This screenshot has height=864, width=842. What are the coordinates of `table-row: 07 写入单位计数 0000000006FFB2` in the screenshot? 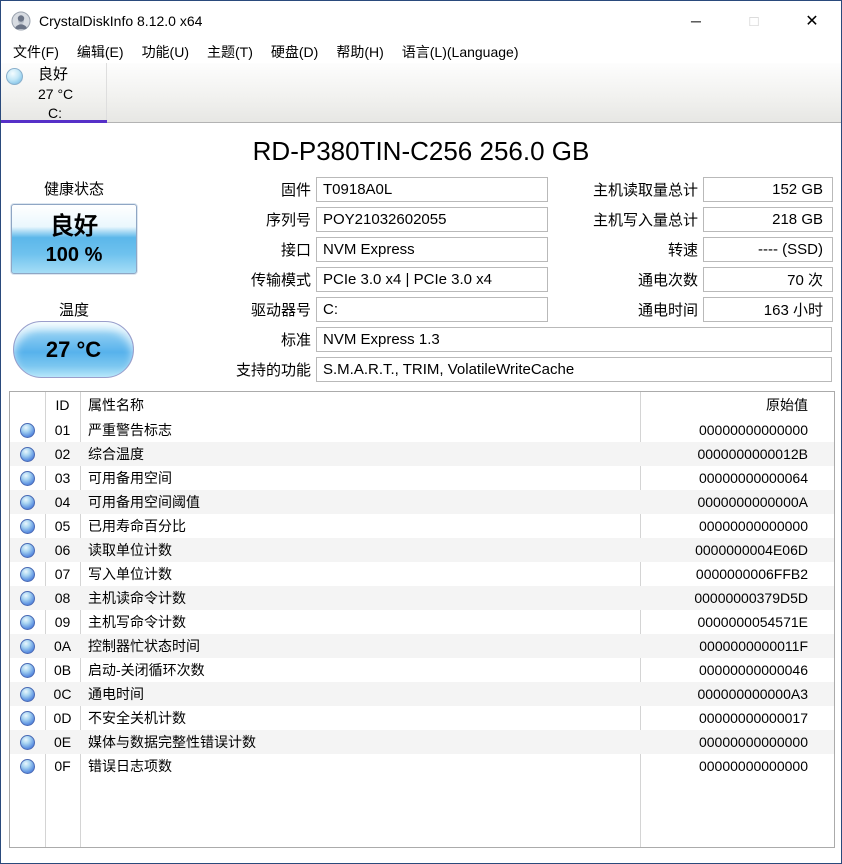 It's located at (422, 574).